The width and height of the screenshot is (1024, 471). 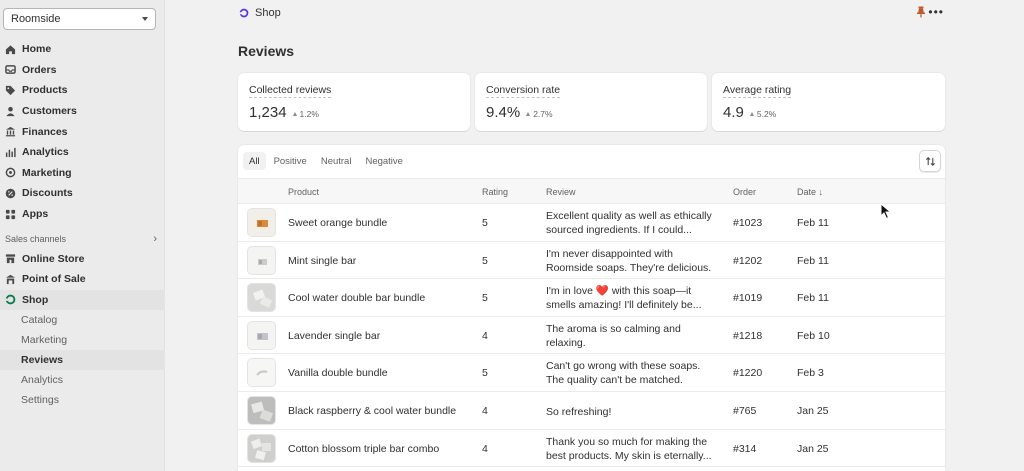 I want to click on metric-label: Average rating, so click(x=757, y=91).